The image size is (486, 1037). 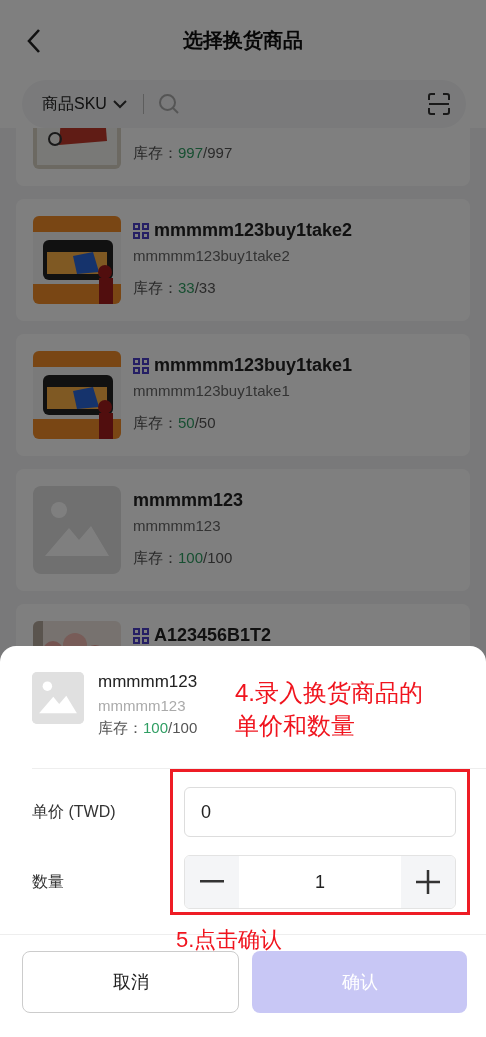 I want to click on stock-text: 库存：997/997, so click(x=183, y=153).